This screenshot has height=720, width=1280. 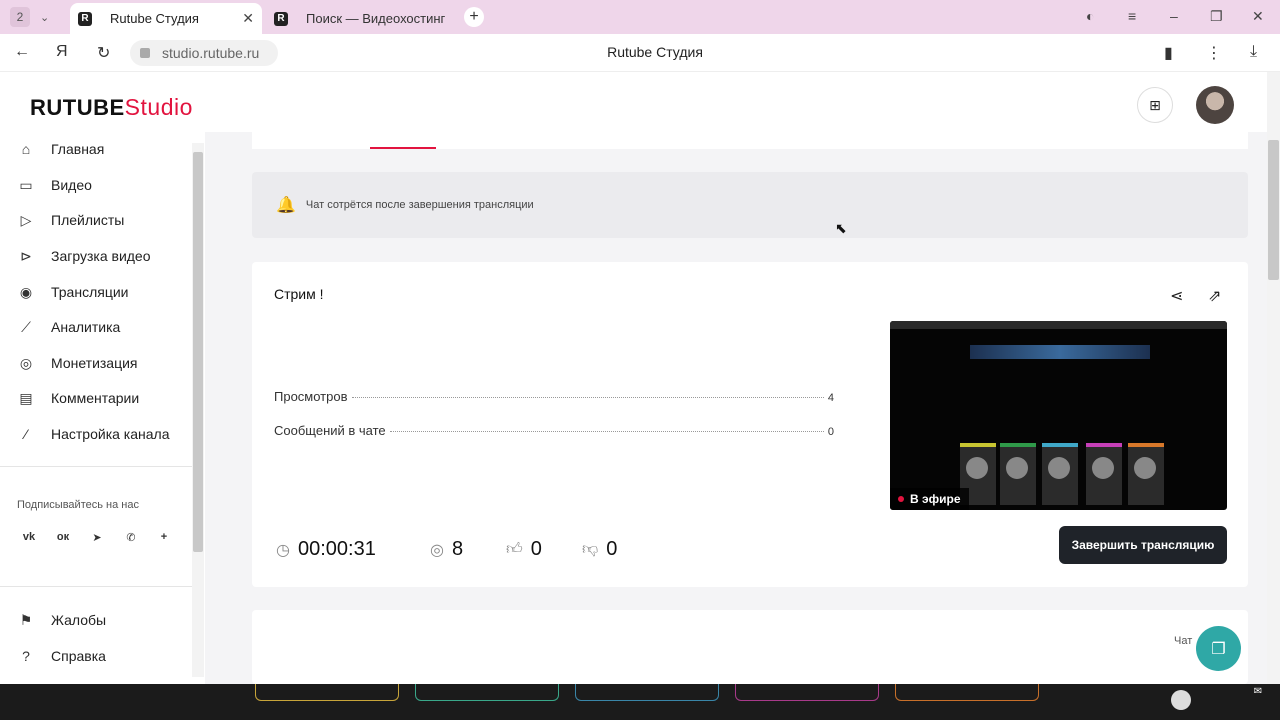 I want to click on mouse-cursor-icon: ⬉, so click(x=841, y=228).